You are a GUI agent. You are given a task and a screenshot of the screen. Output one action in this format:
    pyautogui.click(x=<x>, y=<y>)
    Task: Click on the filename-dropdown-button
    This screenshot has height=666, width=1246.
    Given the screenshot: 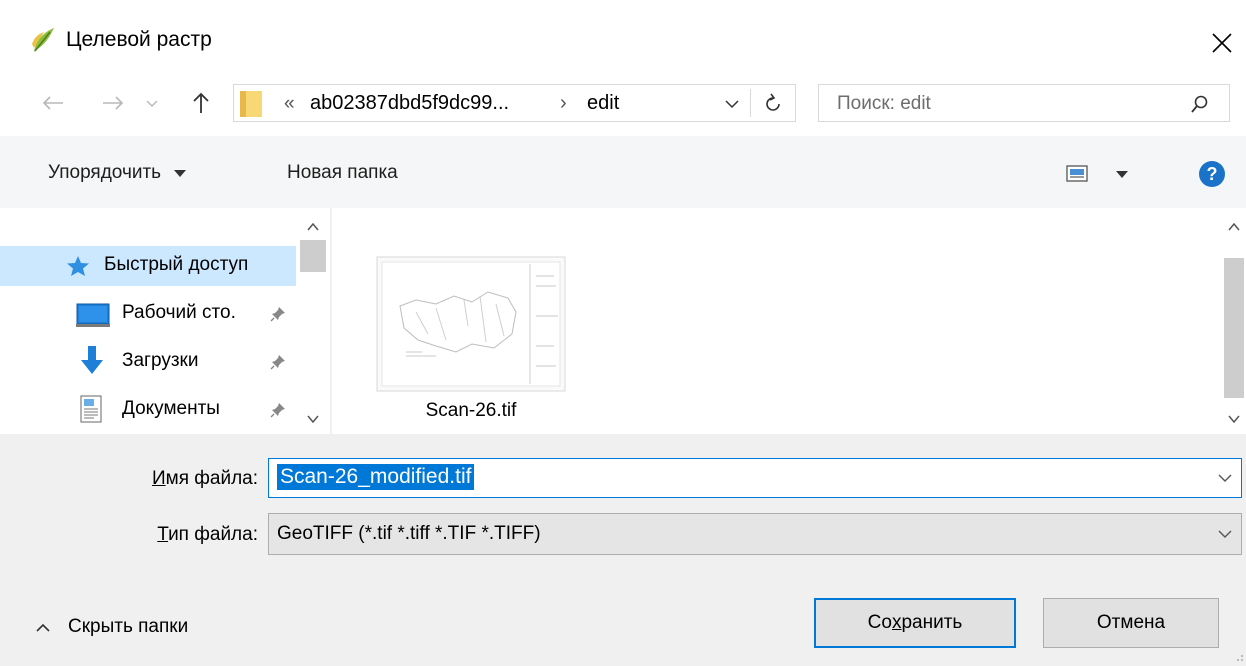 What is the action you would take?
    pyautogui.click(x=1225, y=478)
    